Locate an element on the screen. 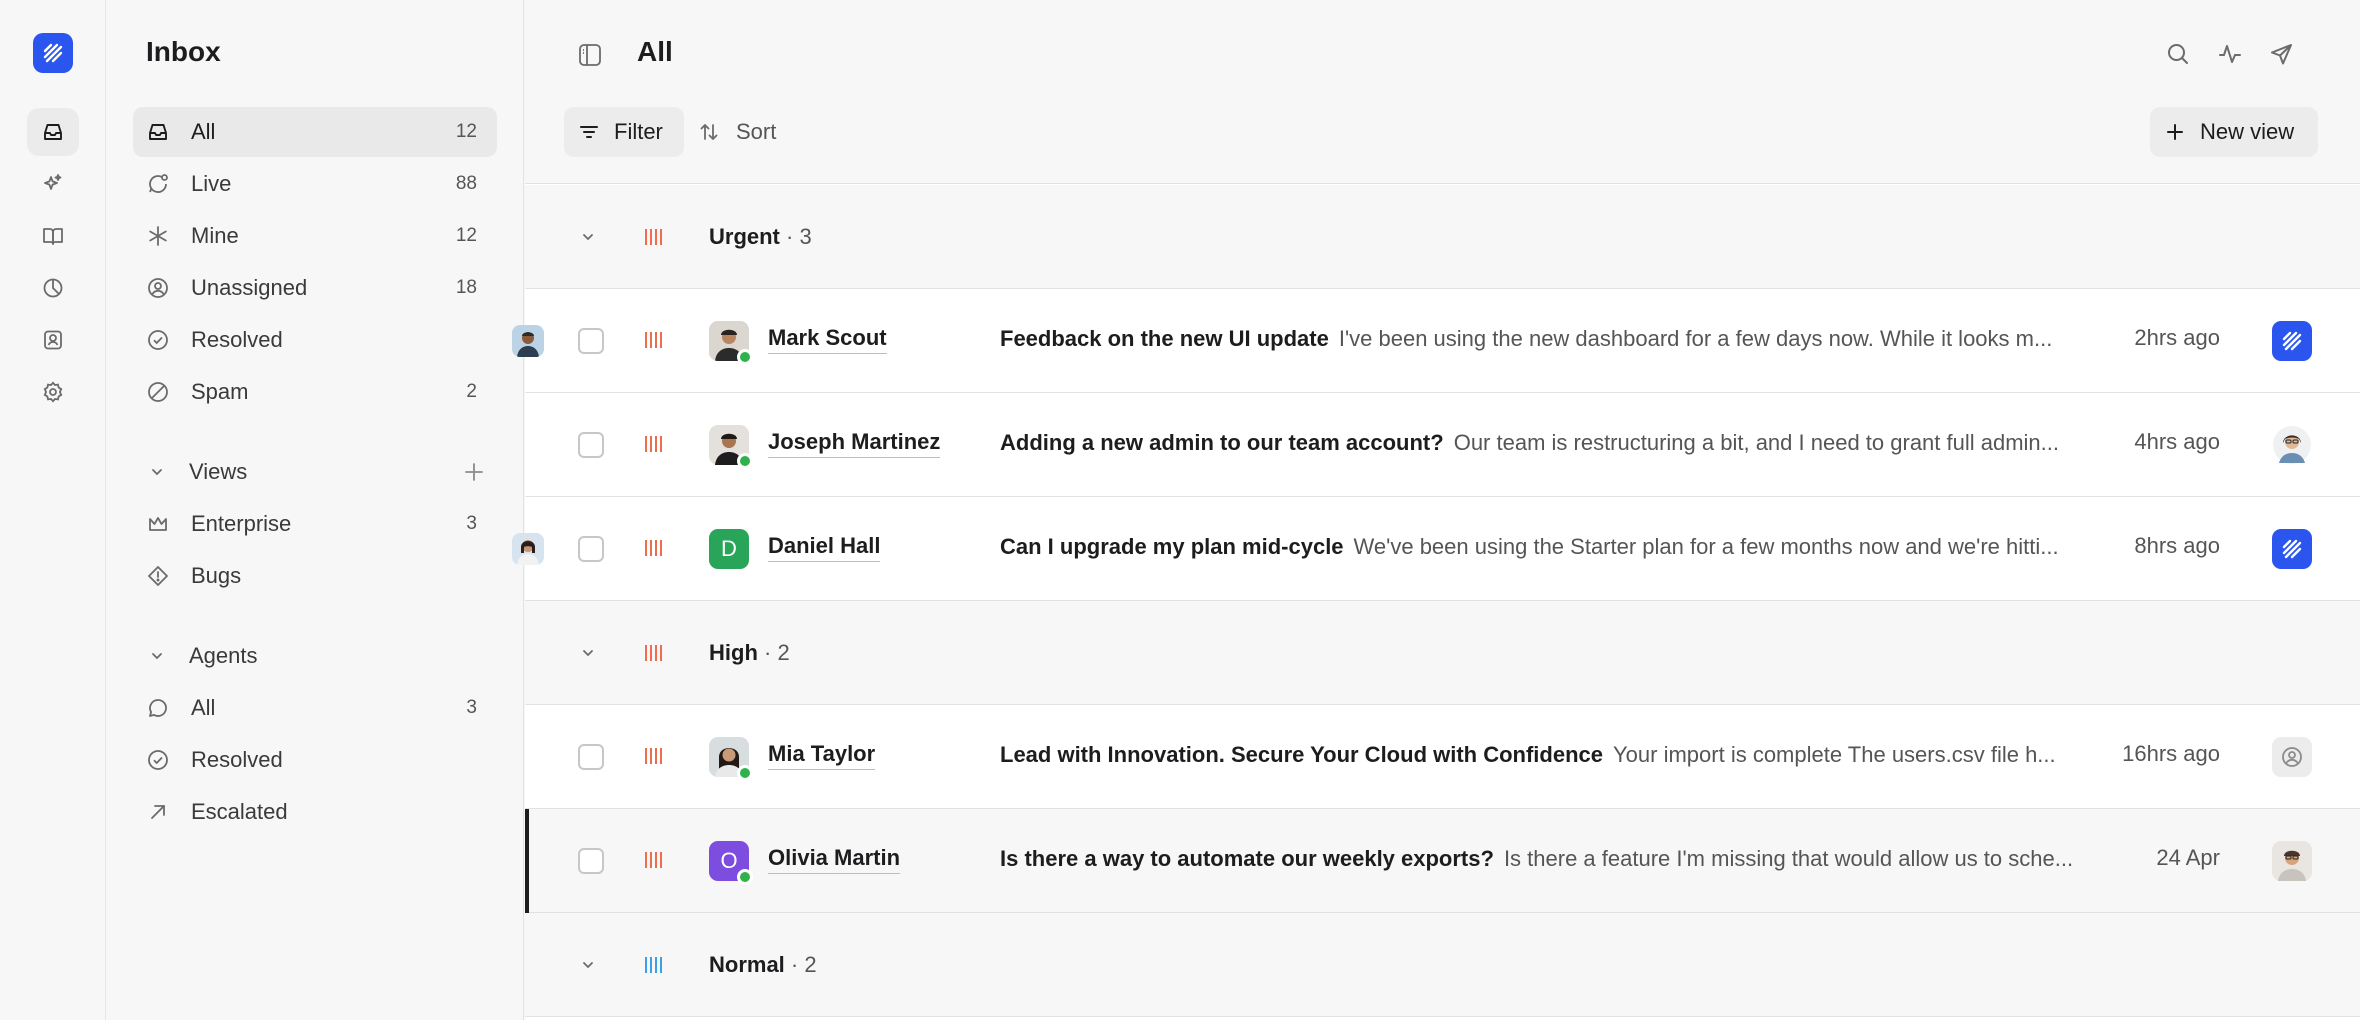 The width and height of the screenshot is (2360, 1020). sidebar-item-resolved: Resolved is located at coordinates (315, 340).